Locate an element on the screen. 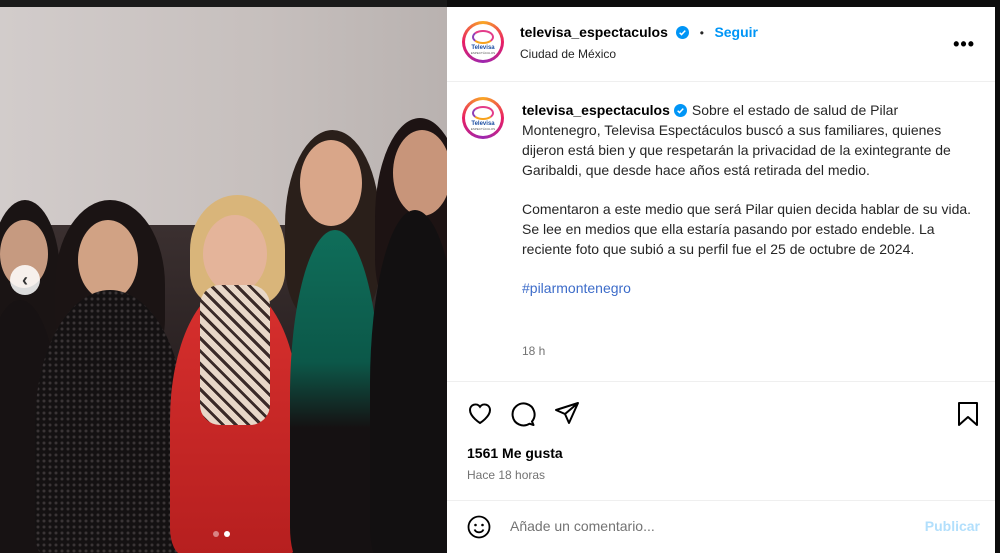  photo-person-4-face is located at coordinates (331, 183).